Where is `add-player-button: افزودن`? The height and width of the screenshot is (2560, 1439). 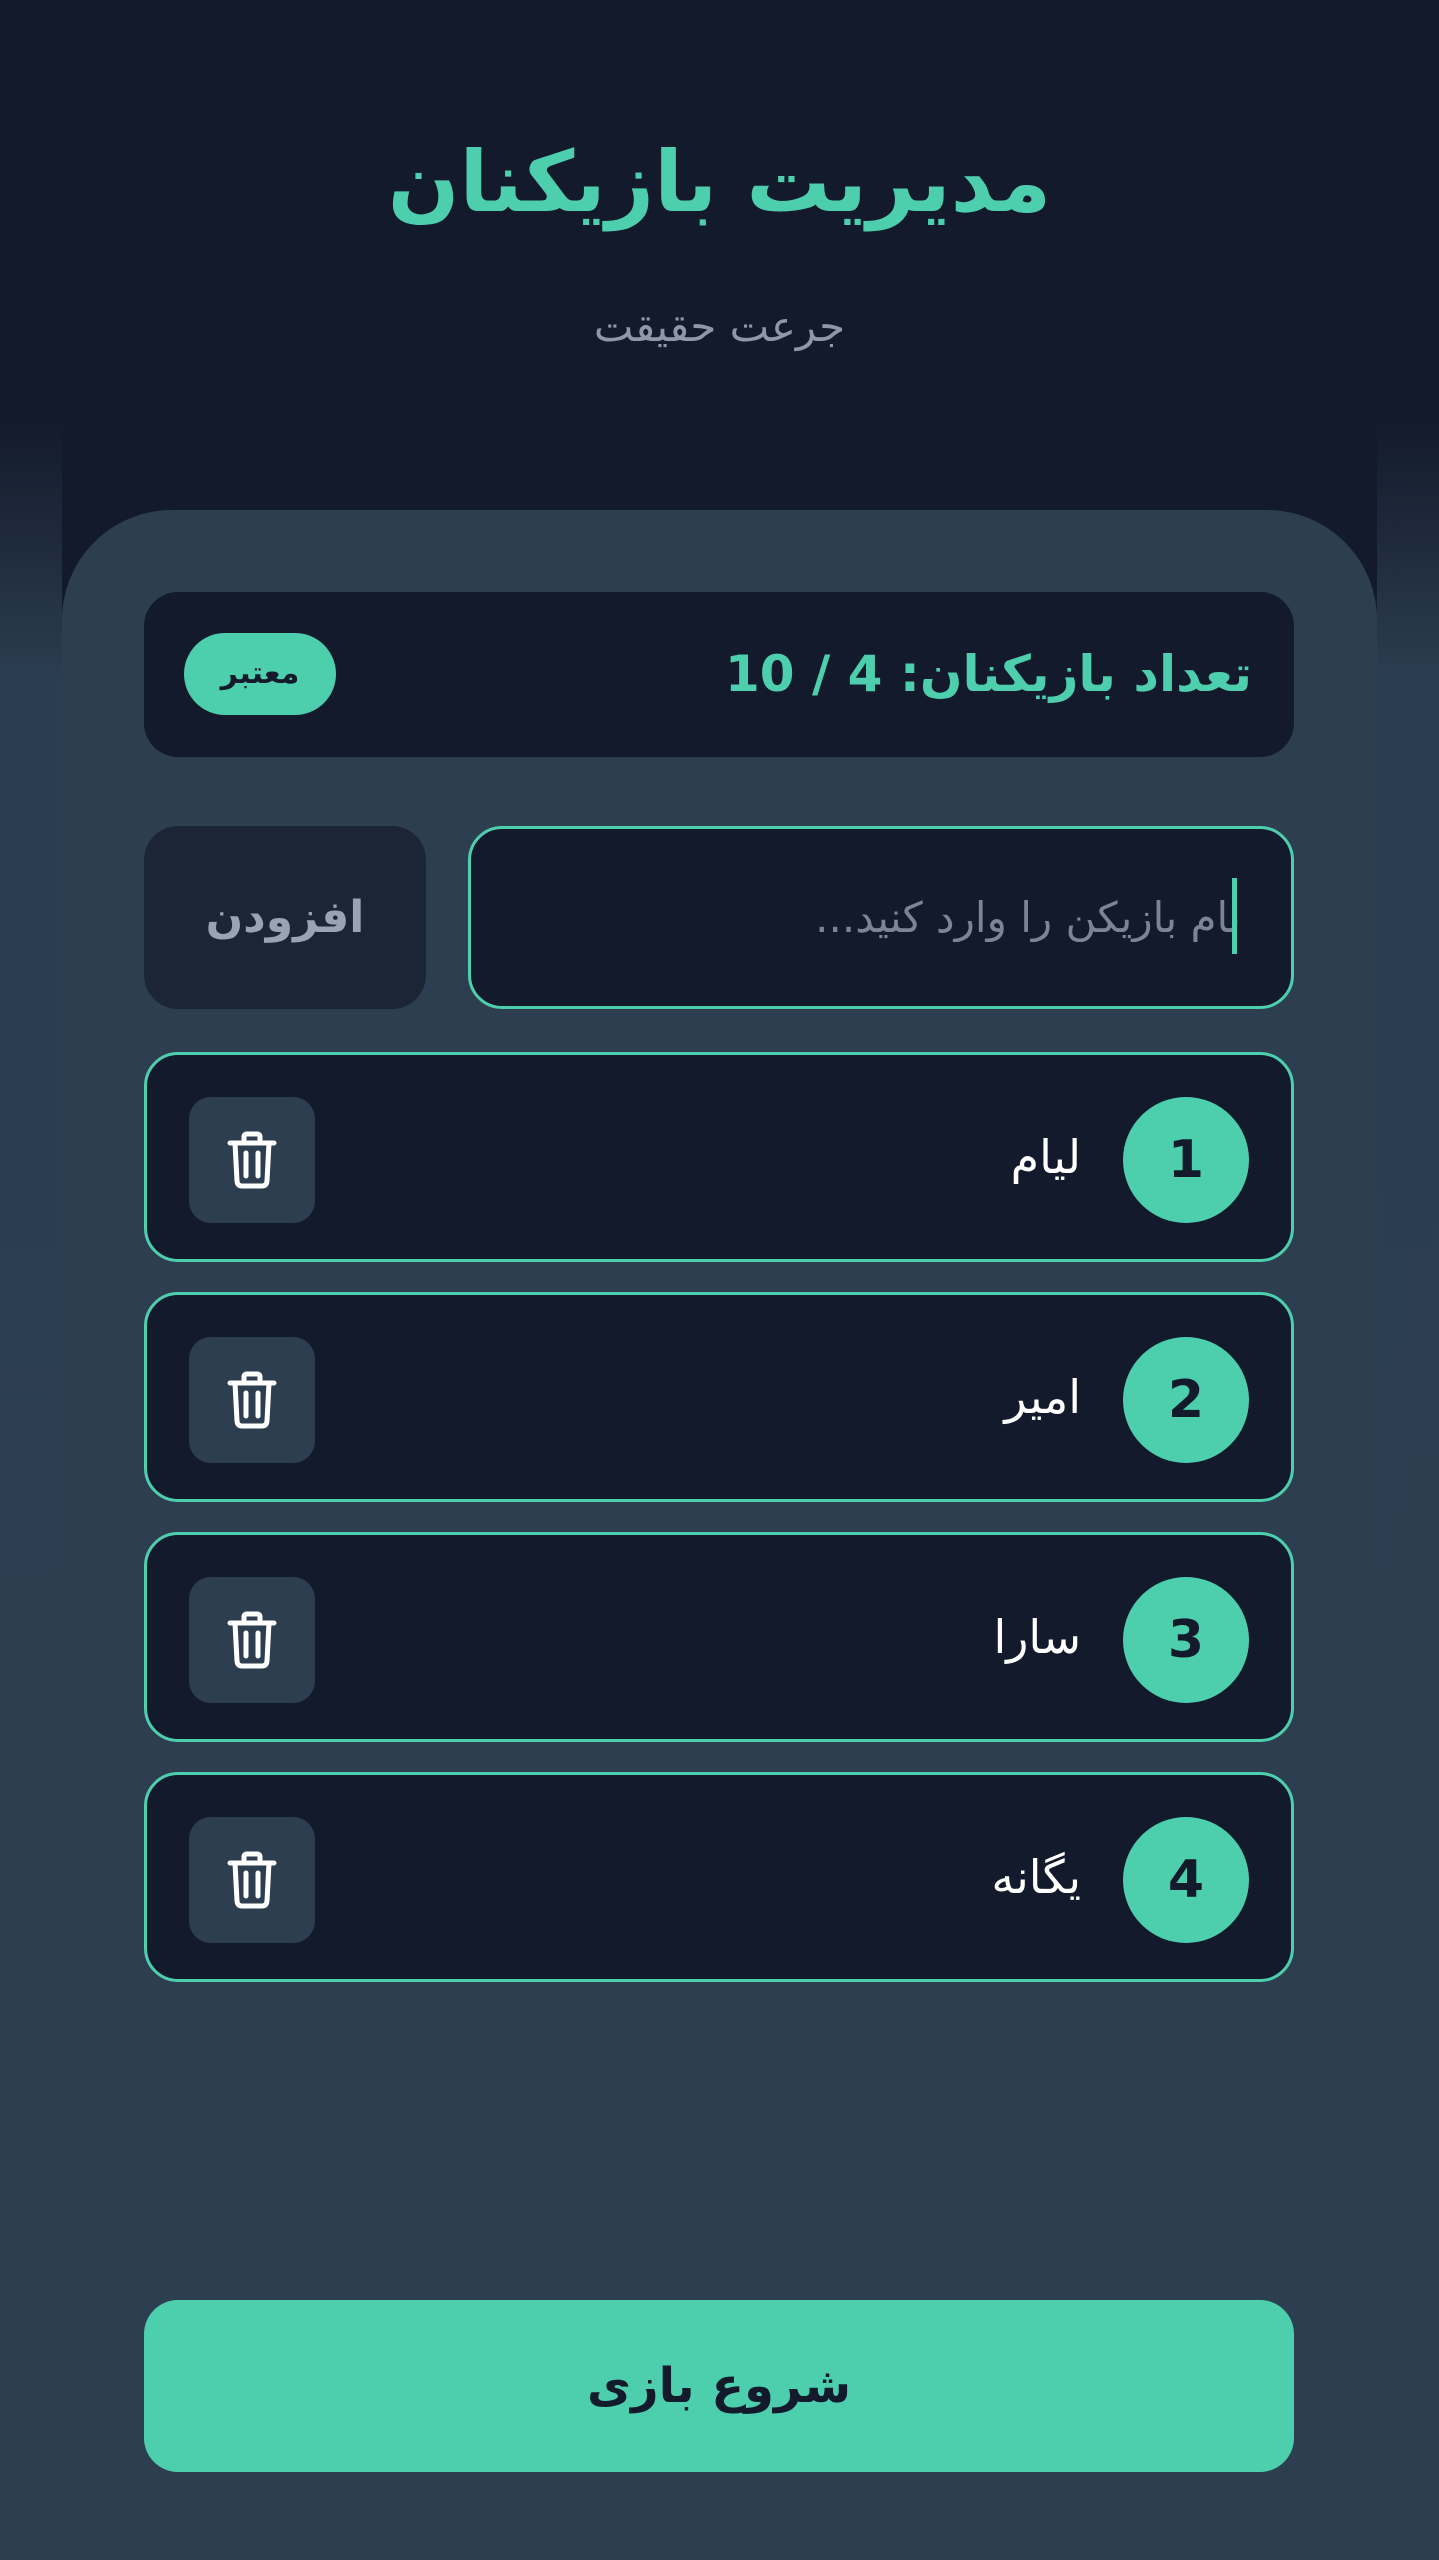 add-player-button: افزودن is located at coordinates (285, 917).